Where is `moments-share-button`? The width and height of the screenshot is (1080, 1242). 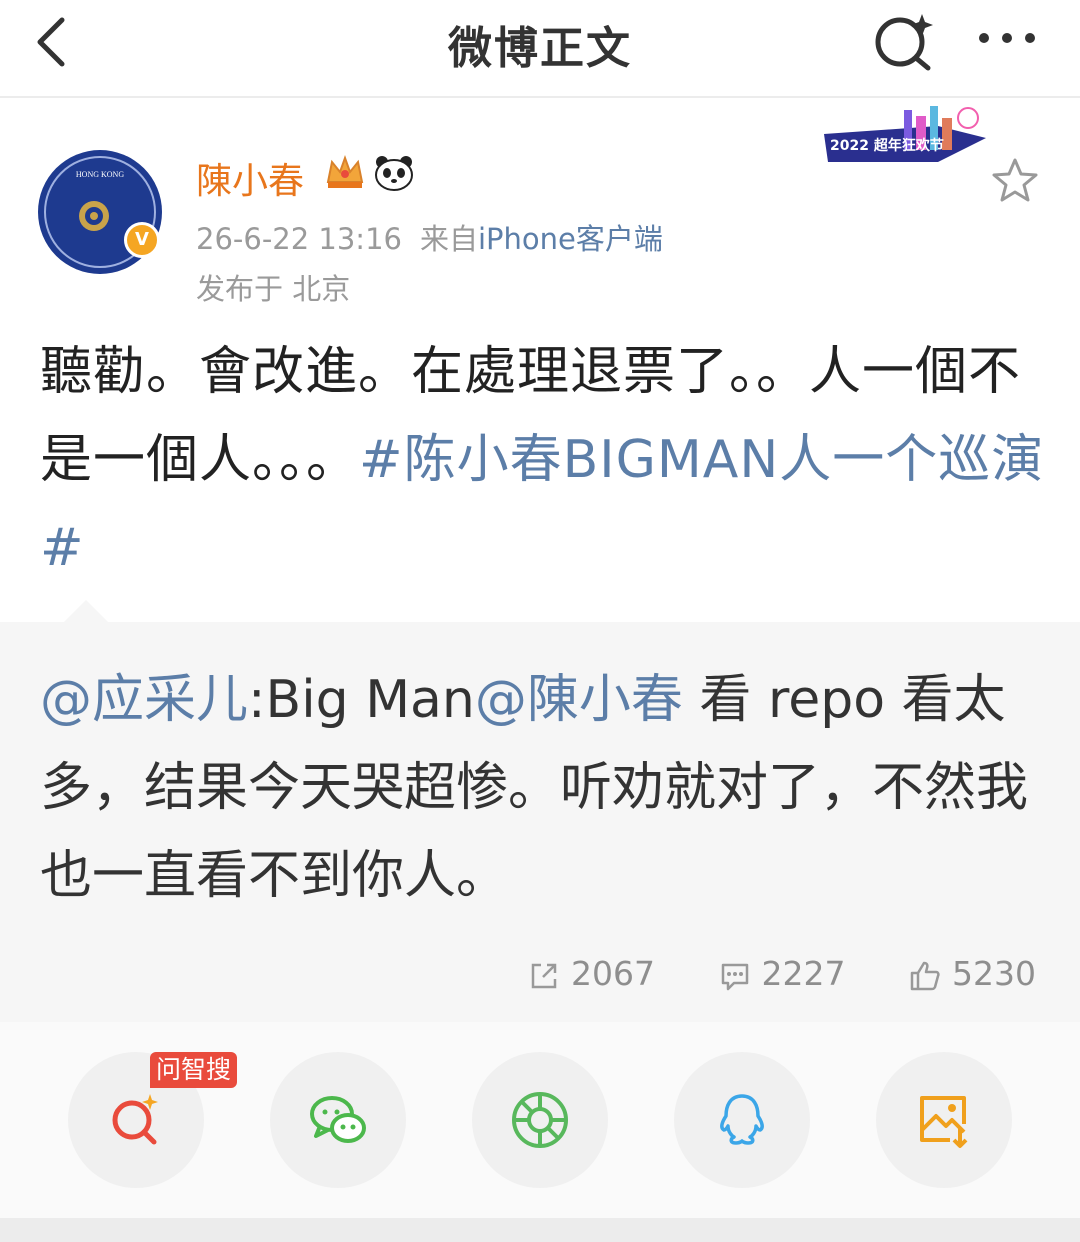 moments-share-button is located at coordinates (540, 1120).